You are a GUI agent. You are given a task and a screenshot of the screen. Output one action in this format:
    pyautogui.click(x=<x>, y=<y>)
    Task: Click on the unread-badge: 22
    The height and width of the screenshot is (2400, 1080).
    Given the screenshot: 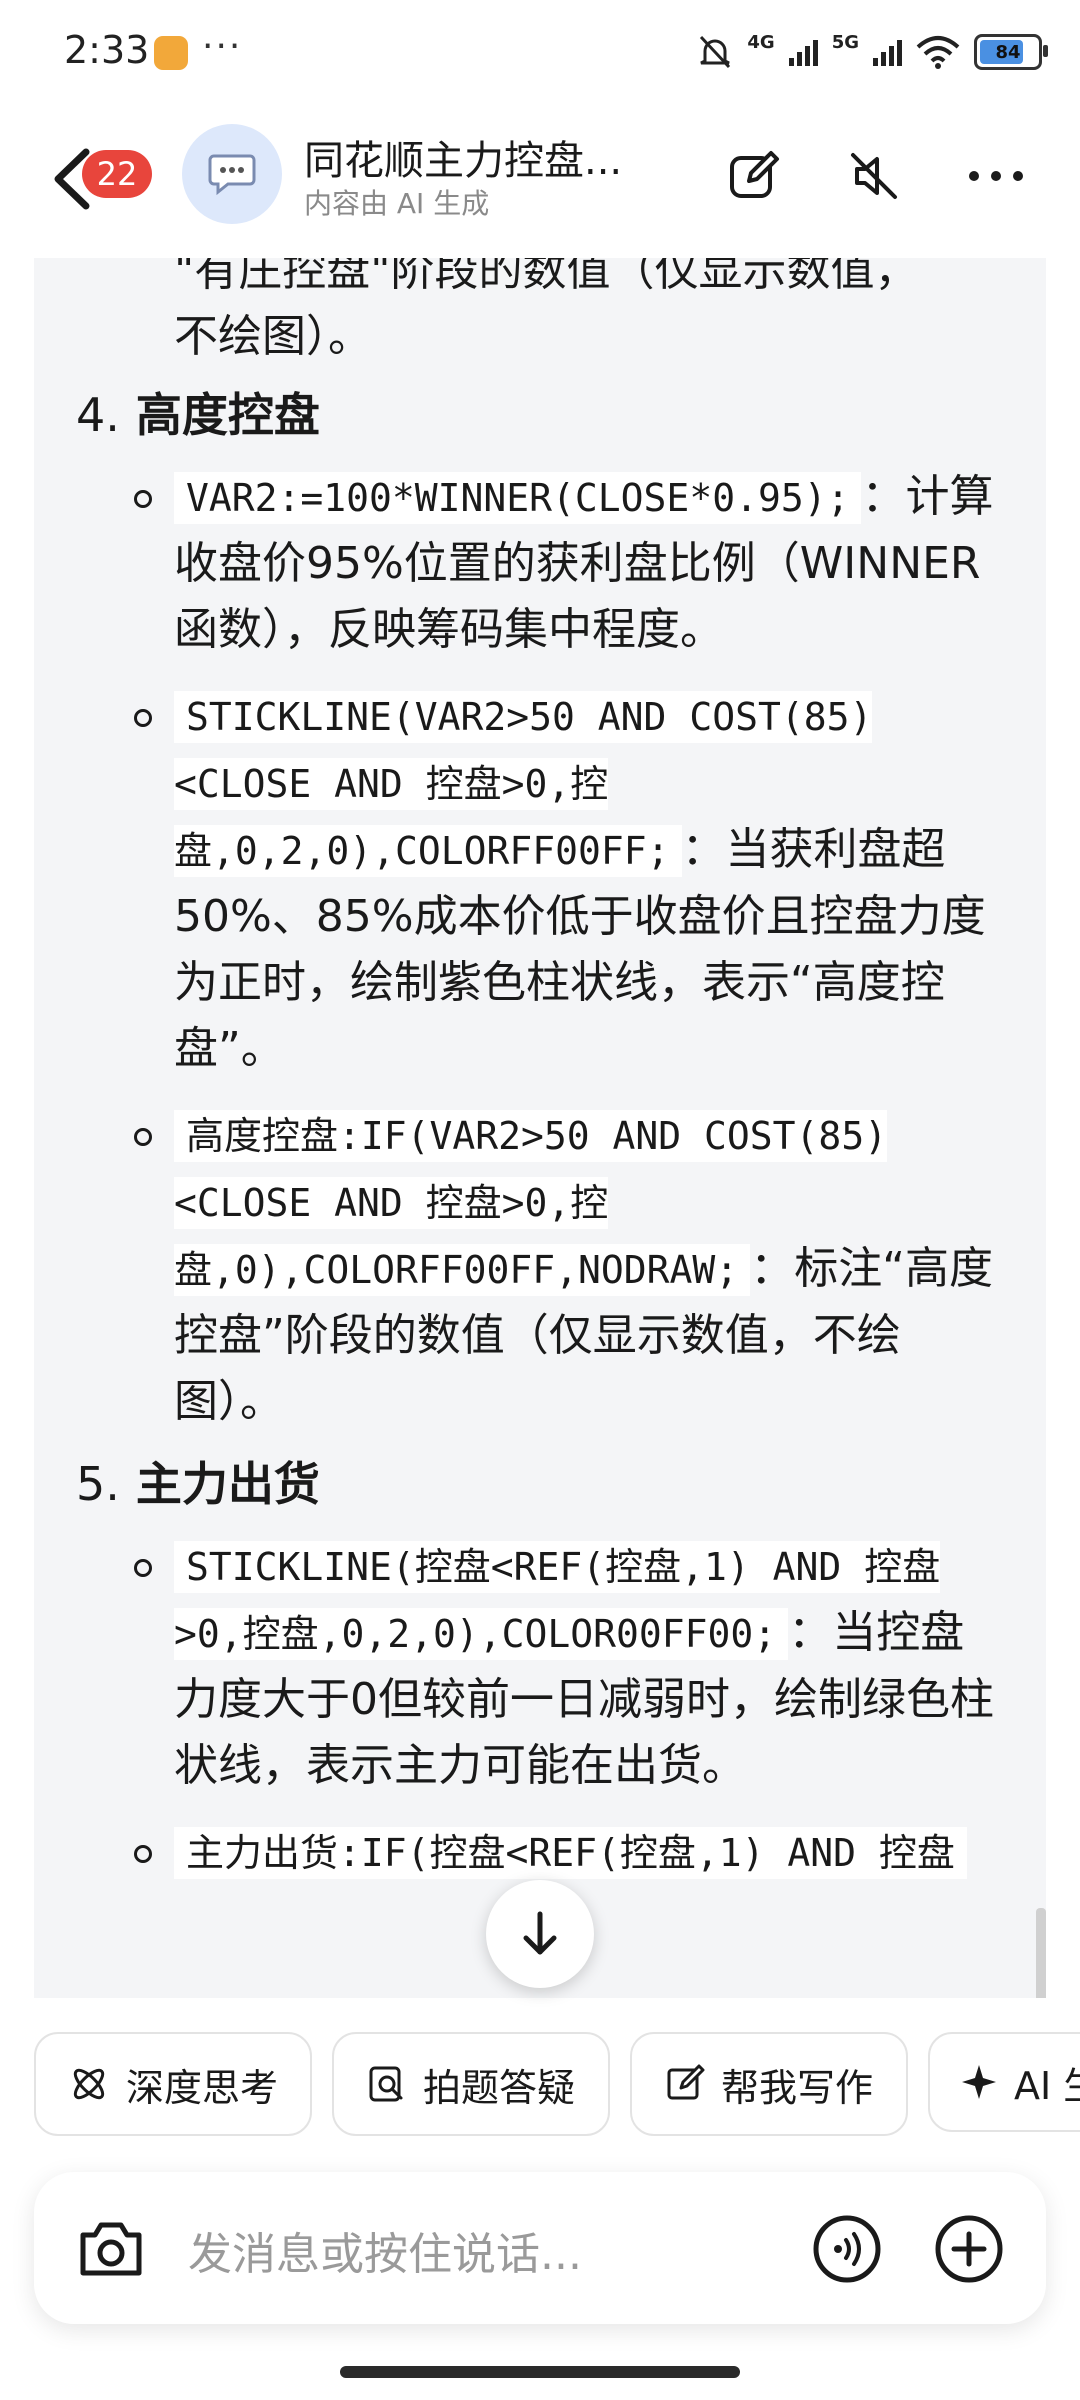 What is the action you would take?
    pyautogui.click(x=117, y=174)
    